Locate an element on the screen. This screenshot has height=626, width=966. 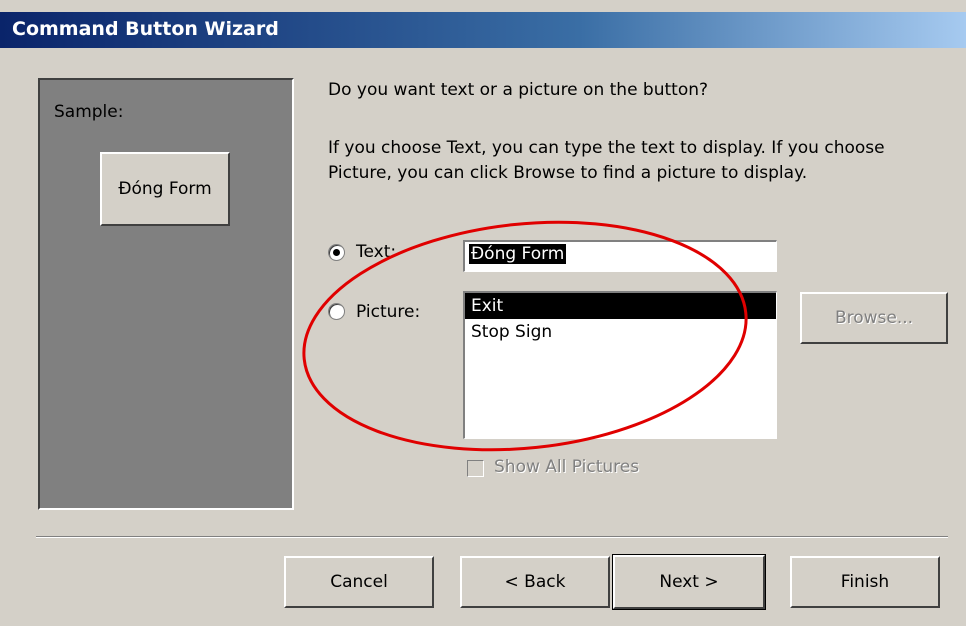
next-button-label: Next > is located at coordinates (689, 582).